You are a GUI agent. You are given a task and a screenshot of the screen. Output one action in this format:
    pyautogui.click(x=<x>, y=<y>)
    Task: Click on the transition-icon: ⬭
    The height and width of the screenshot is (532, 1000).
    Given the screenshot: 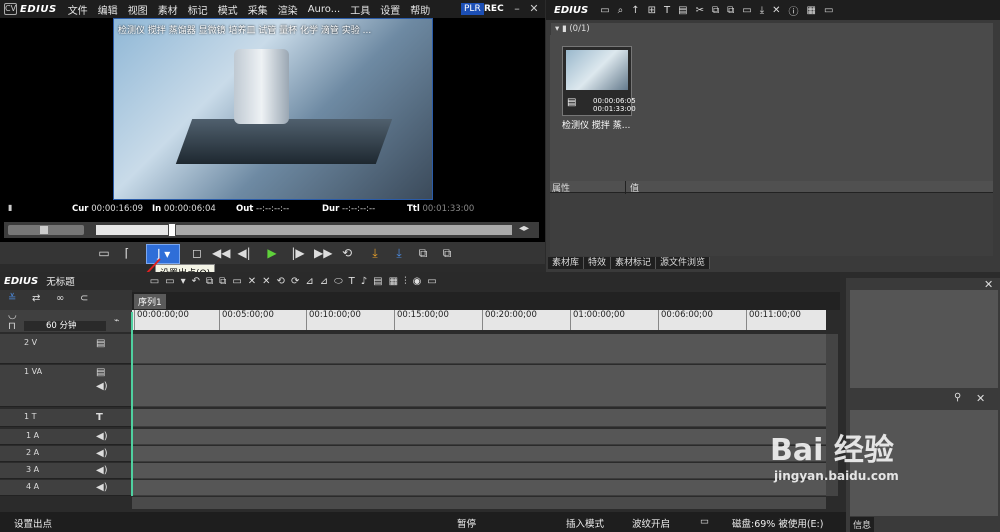 What is the action you would take?
    pyautogui.click(x=338, y=281)
    